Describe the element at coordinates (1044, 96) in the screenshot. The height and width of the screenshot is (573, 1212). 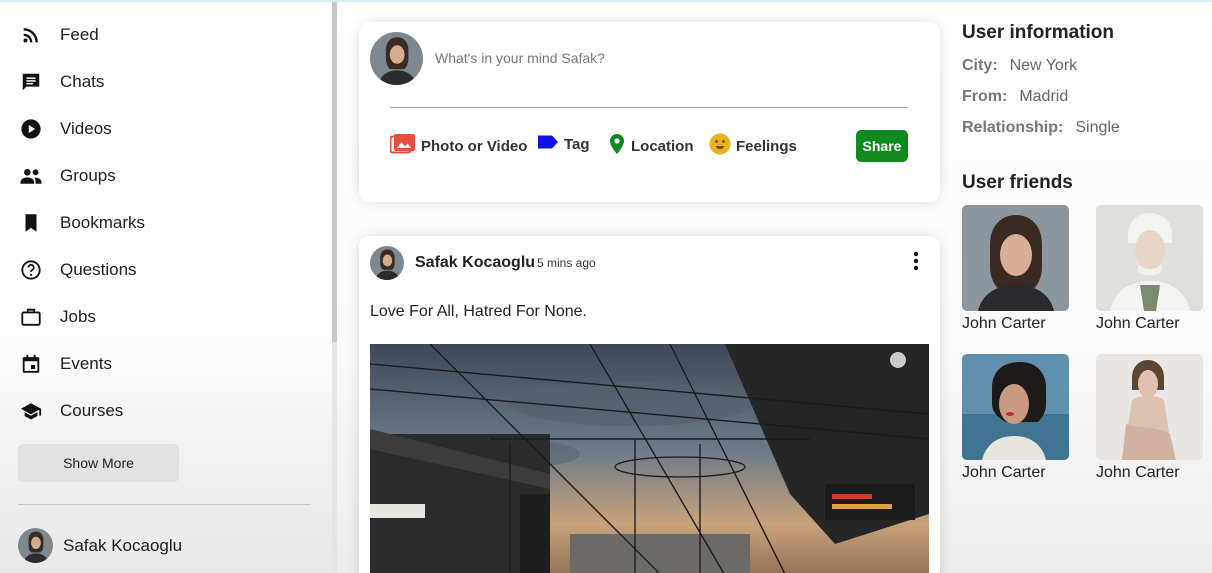
I see `info-value: Madrid` at that location.